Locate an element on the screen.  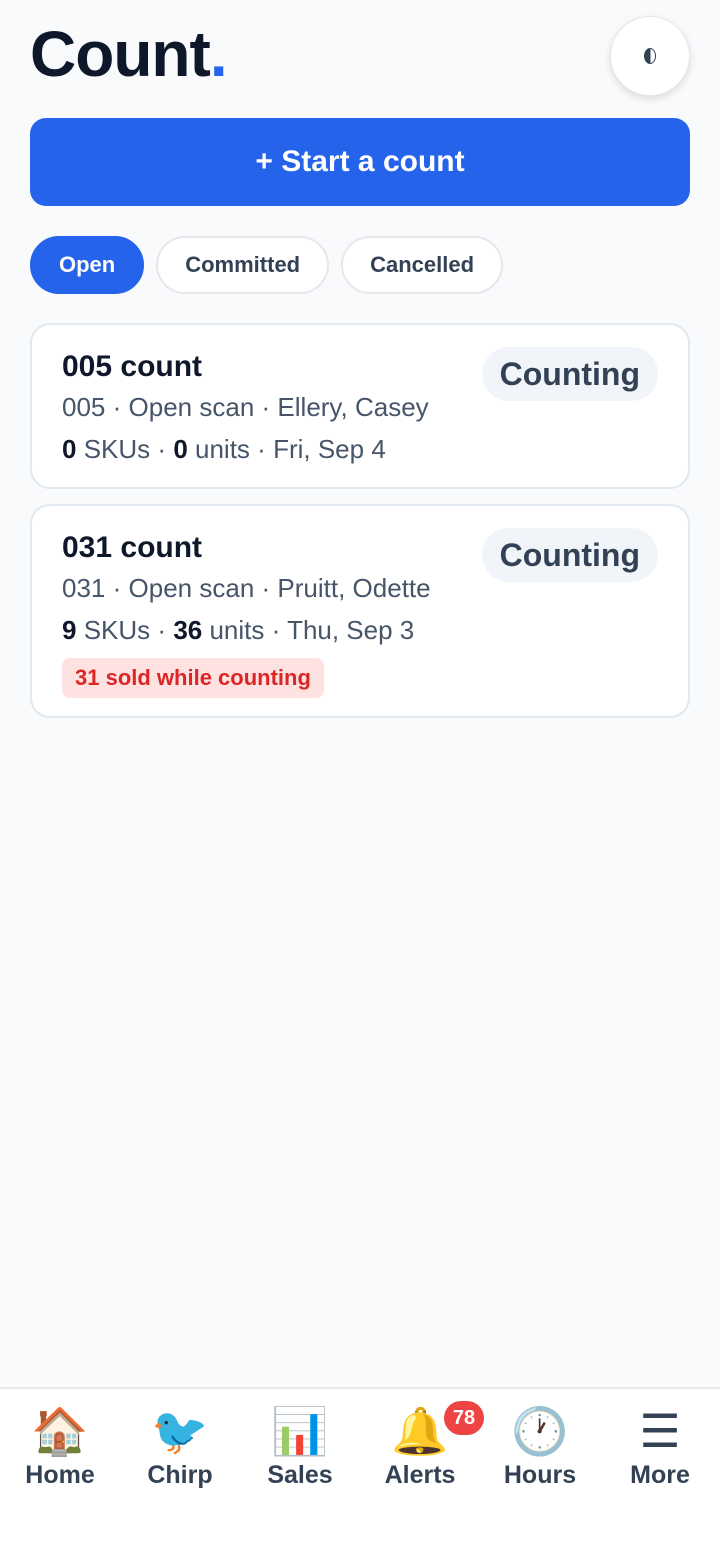
page-title-text: Count is located at coordinates (120, 54).